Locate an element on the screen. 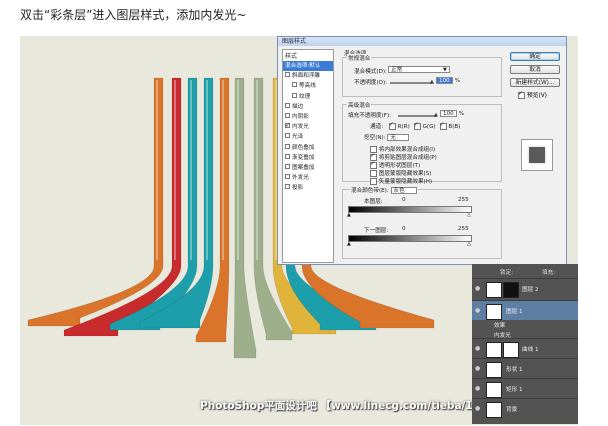 The width and height of the screenshot is (608, 426). fill-opacity-input: 100 is located at coordinates (448, 113).